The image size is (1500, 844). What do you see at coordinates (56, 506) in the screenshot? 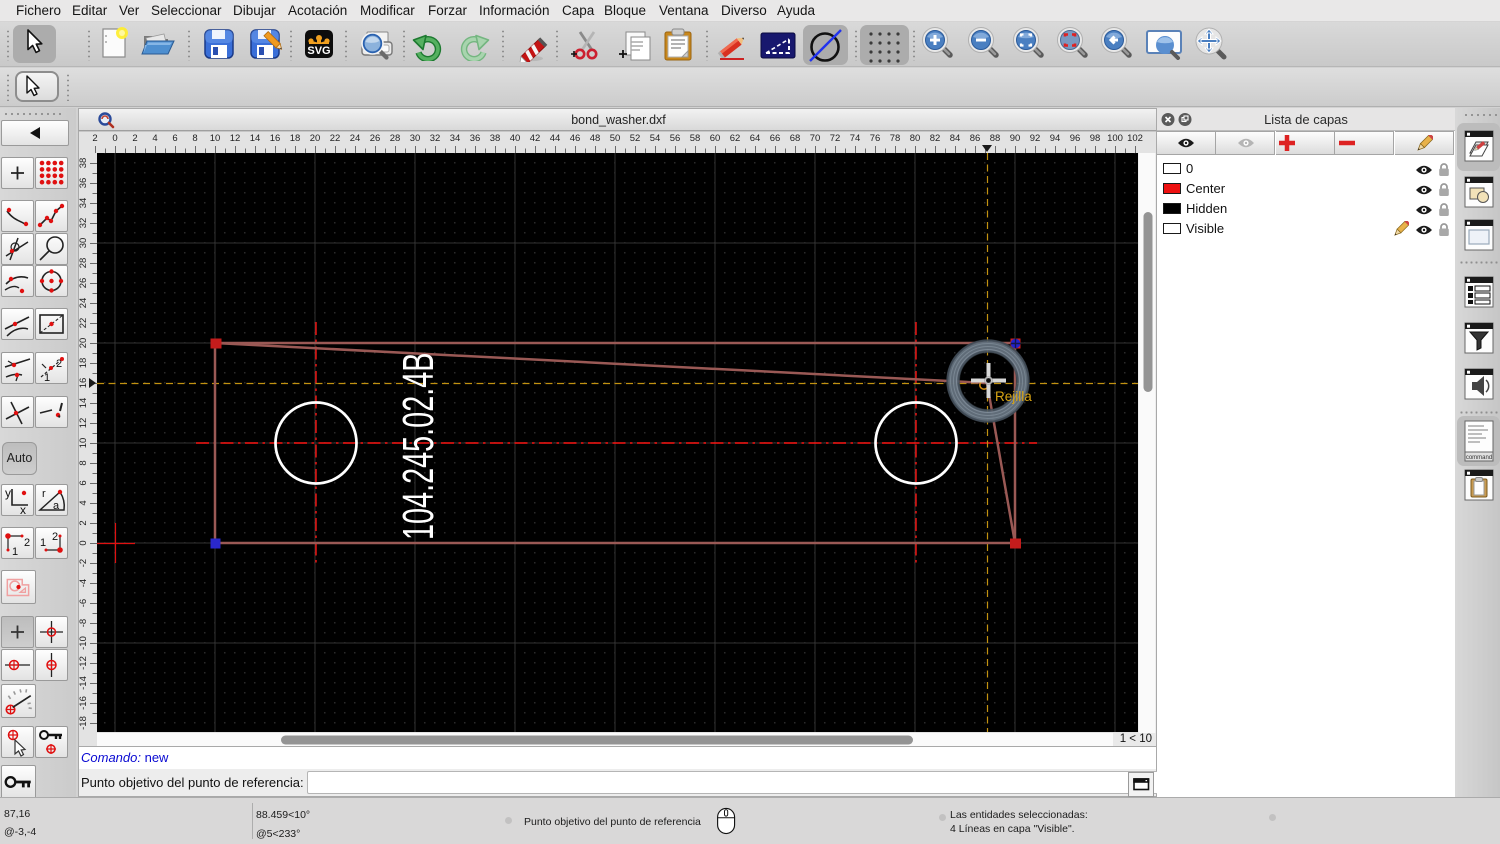
I see `svg-text: a` at bounding box center [56, 506].